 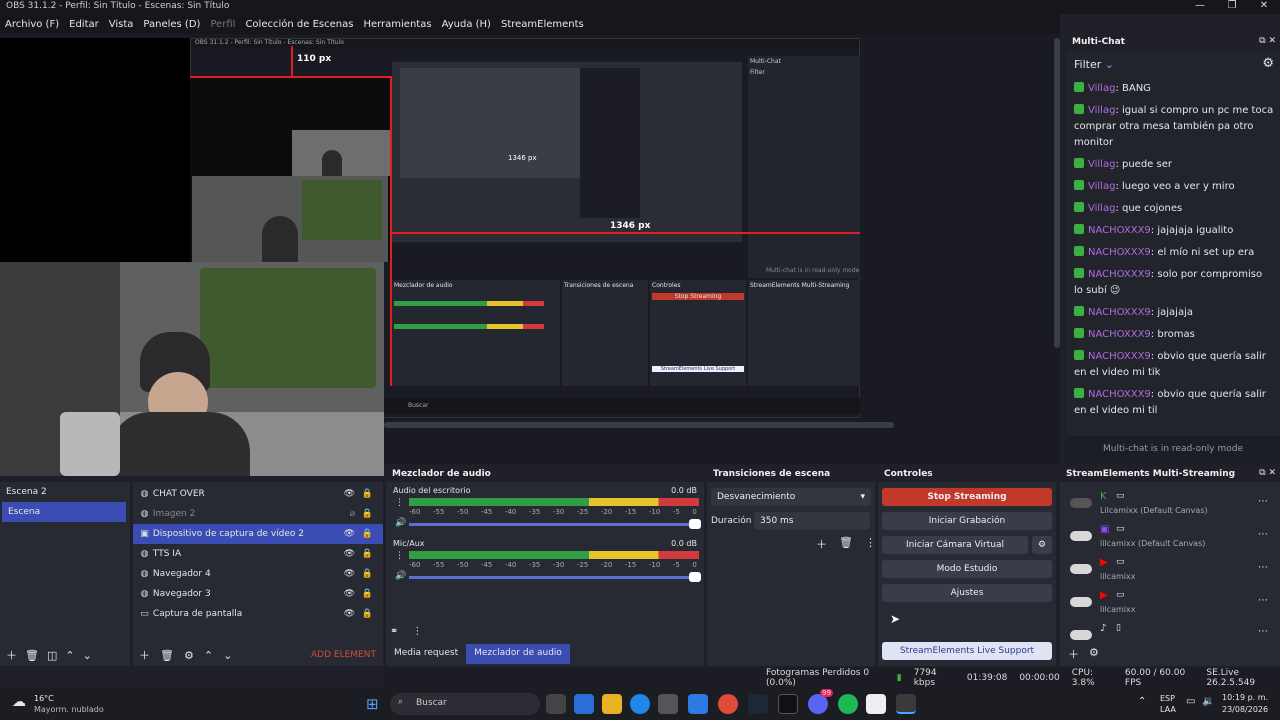 What do you see at coordinates (967, 569) in the screenshot?
I see `studio-mode-button: Modo Estudio` at bounding box center [967, 569].